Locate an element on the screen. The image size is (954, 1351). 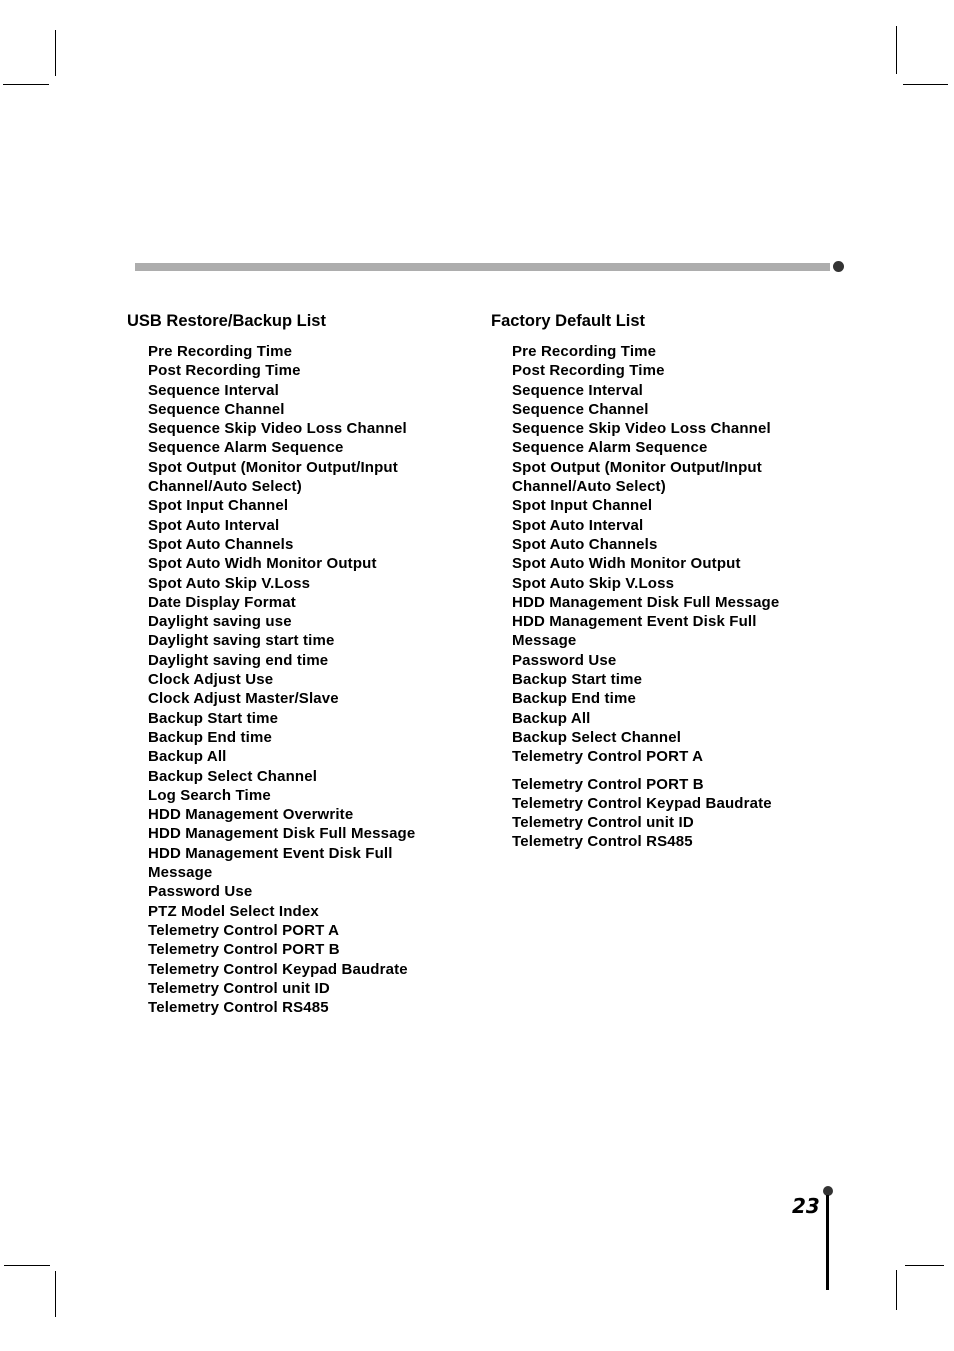
page-number-rule is located at coordinates (827, 1242).